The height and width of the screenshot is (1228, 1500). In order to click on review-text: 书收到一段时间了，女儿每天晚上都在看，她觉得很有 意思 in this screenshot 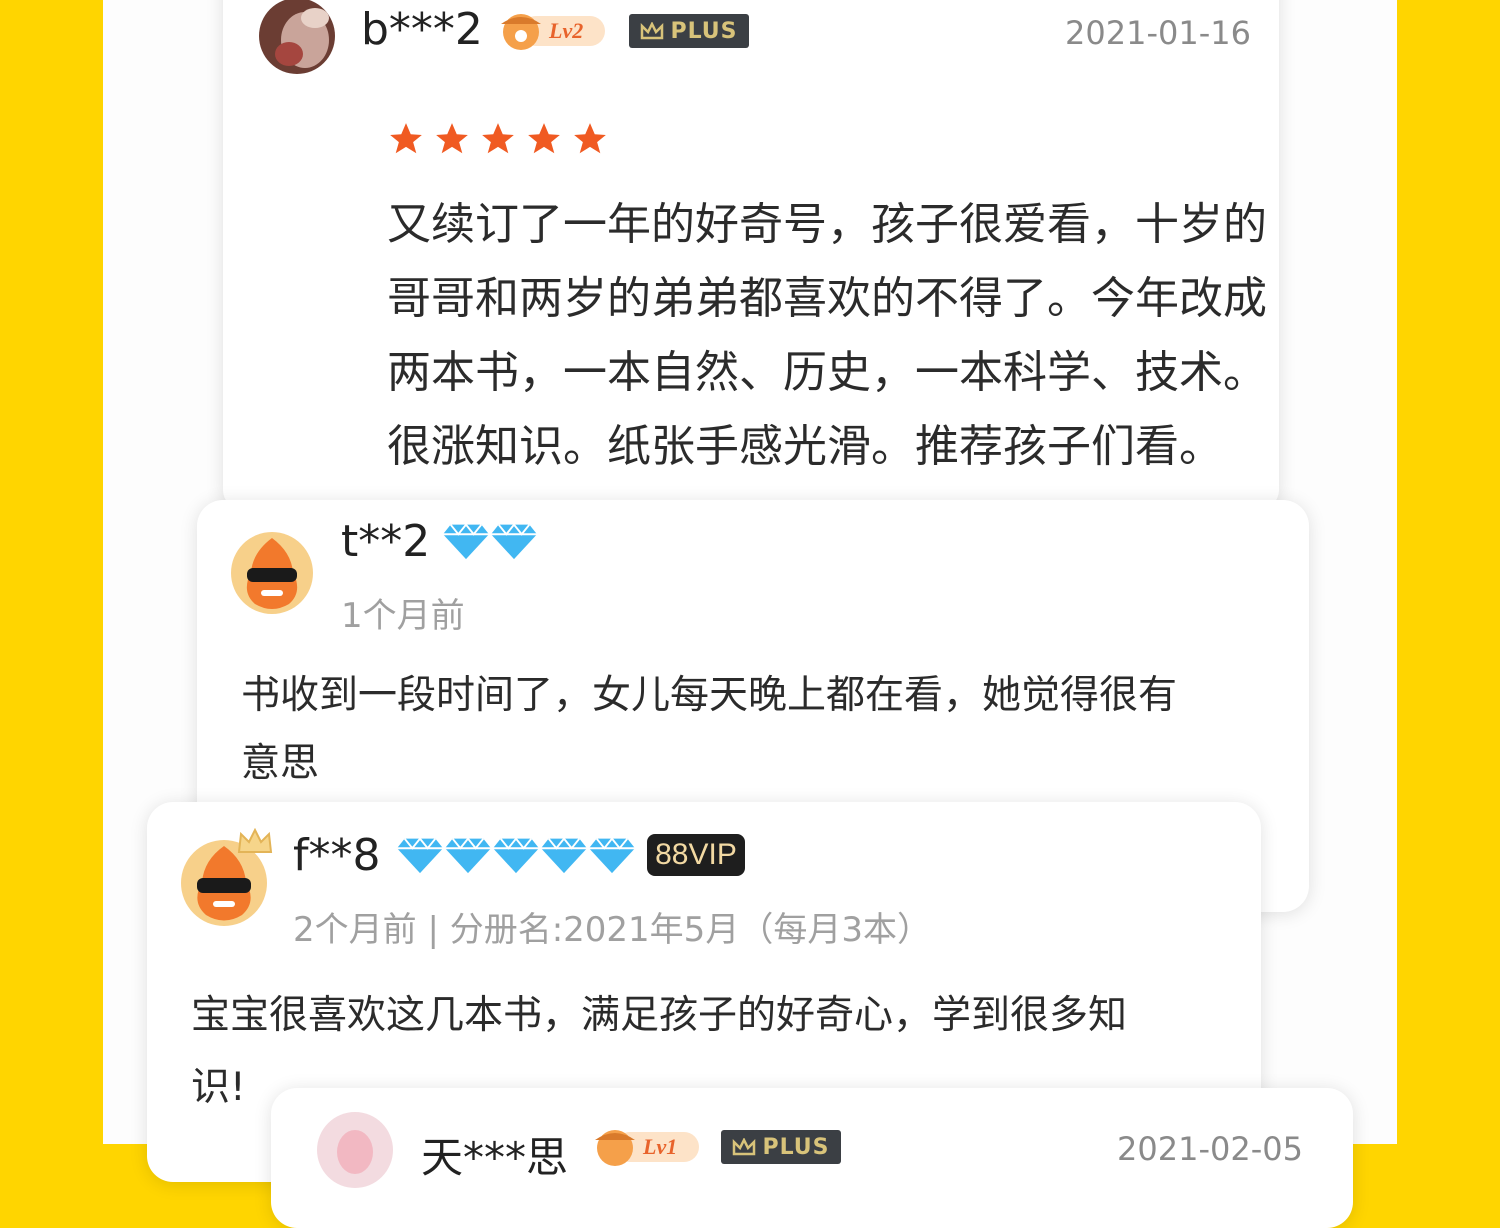, I will do `click(771, 730)`.